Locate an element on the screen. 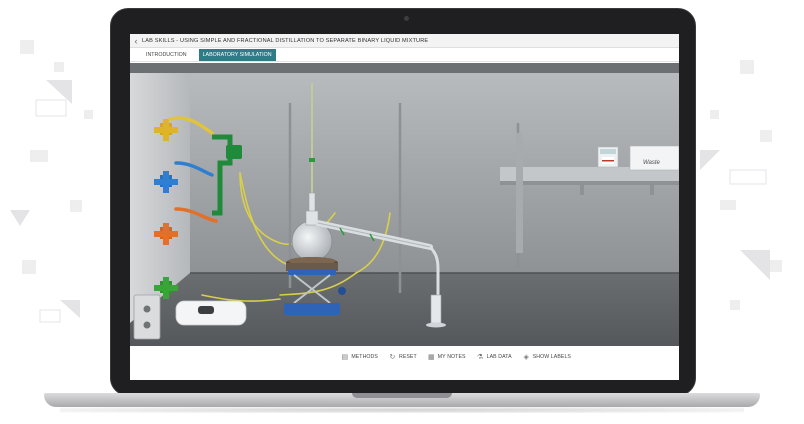 The height and width of the screenshot is (424, 804). notes-icon: ▦ is located at coordinates (431, 357).